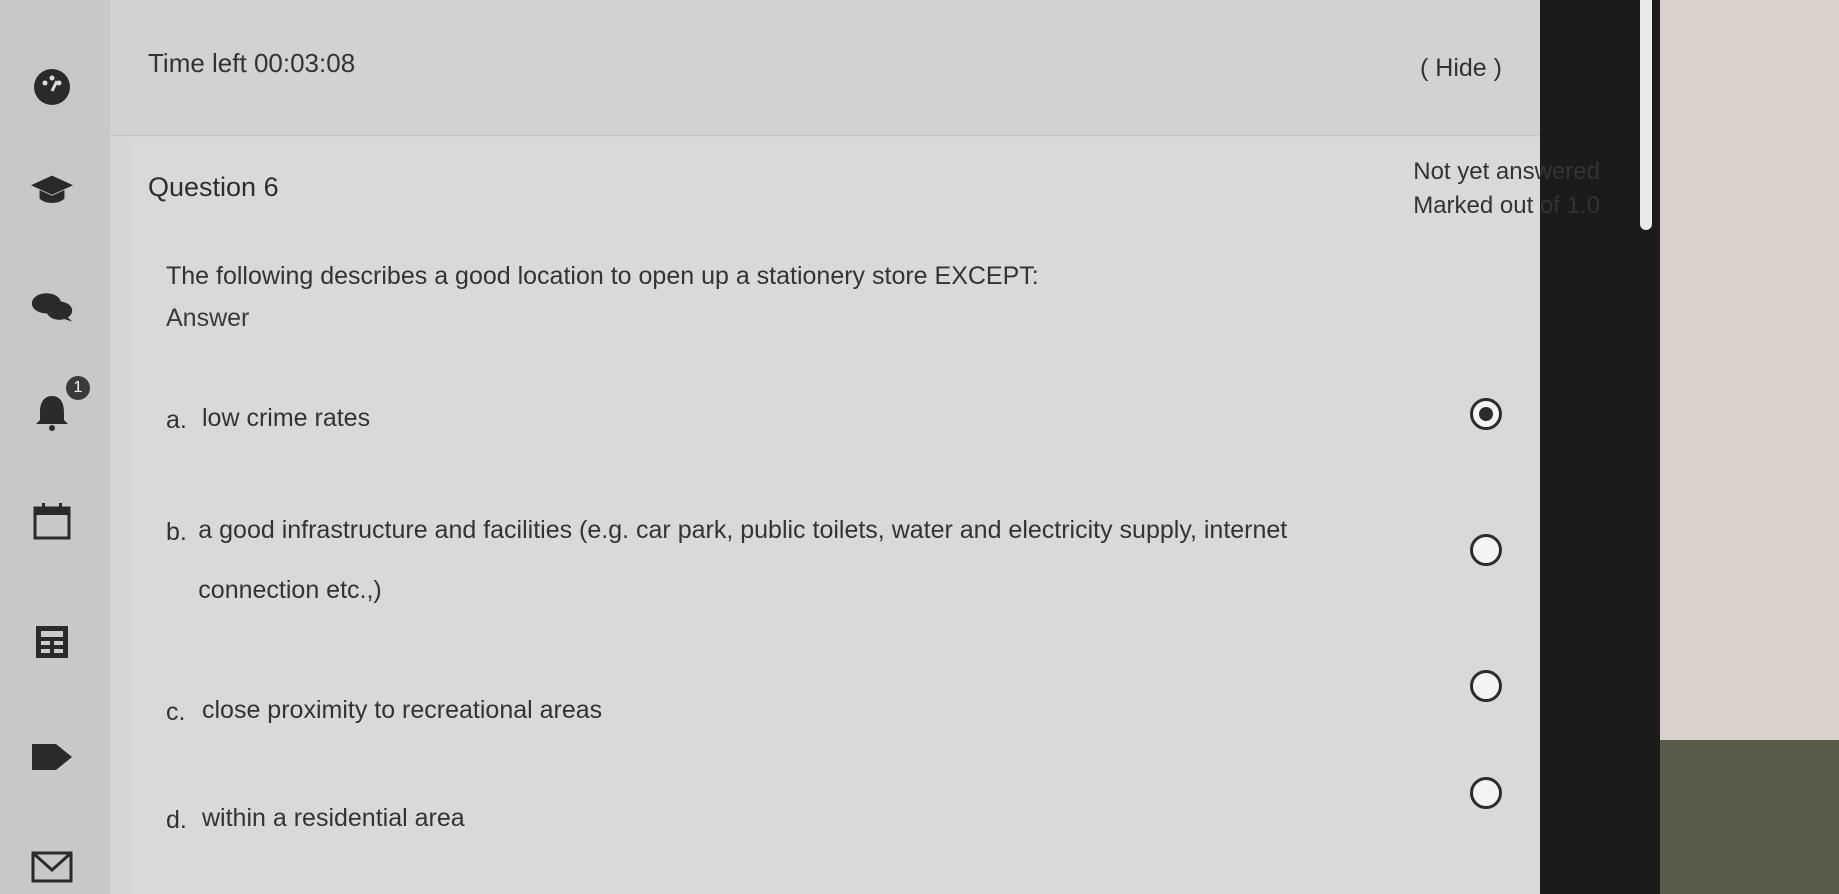 The width and height of the screenshot is (1839, 894). I want to click on option-c: c. close proximity to recreational areas, so click(384, 718).